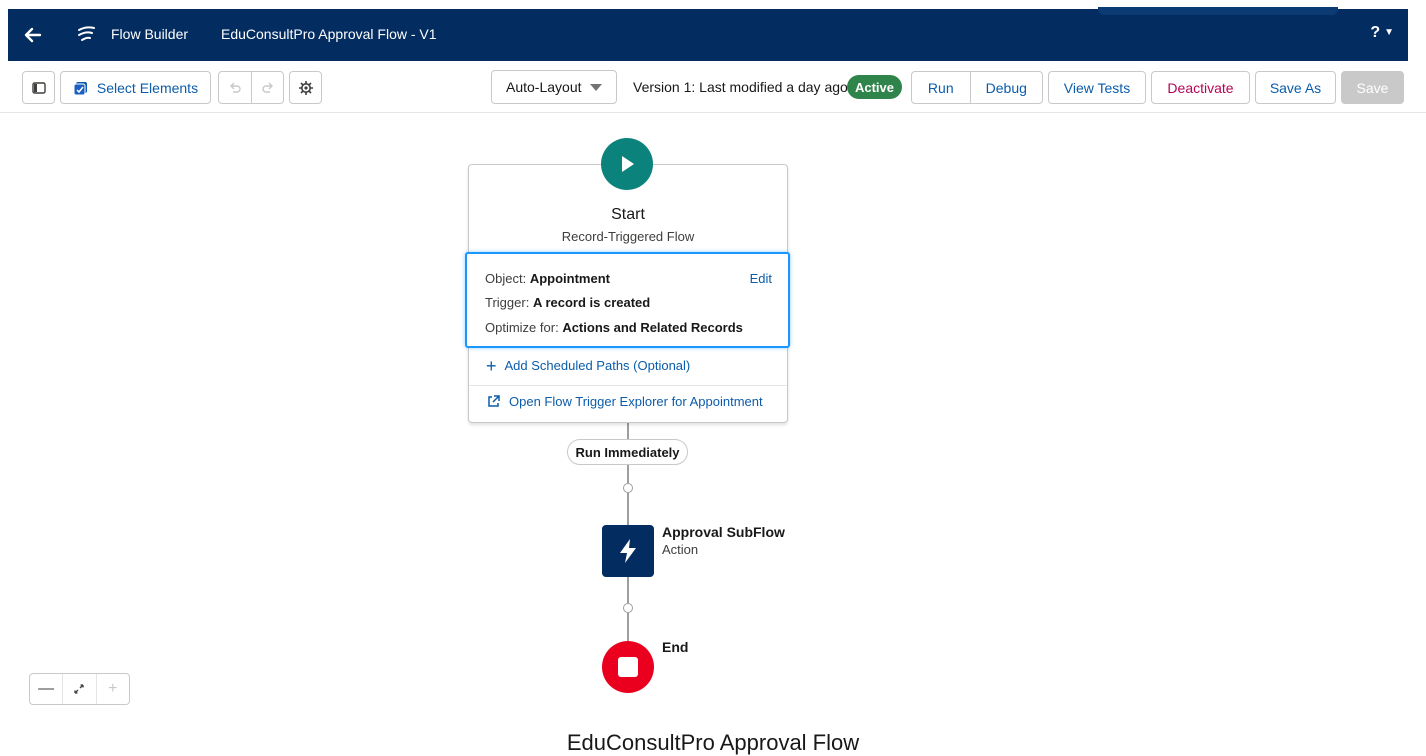  I want to click on view-tests-button: View Tests, so click(1097, 87).